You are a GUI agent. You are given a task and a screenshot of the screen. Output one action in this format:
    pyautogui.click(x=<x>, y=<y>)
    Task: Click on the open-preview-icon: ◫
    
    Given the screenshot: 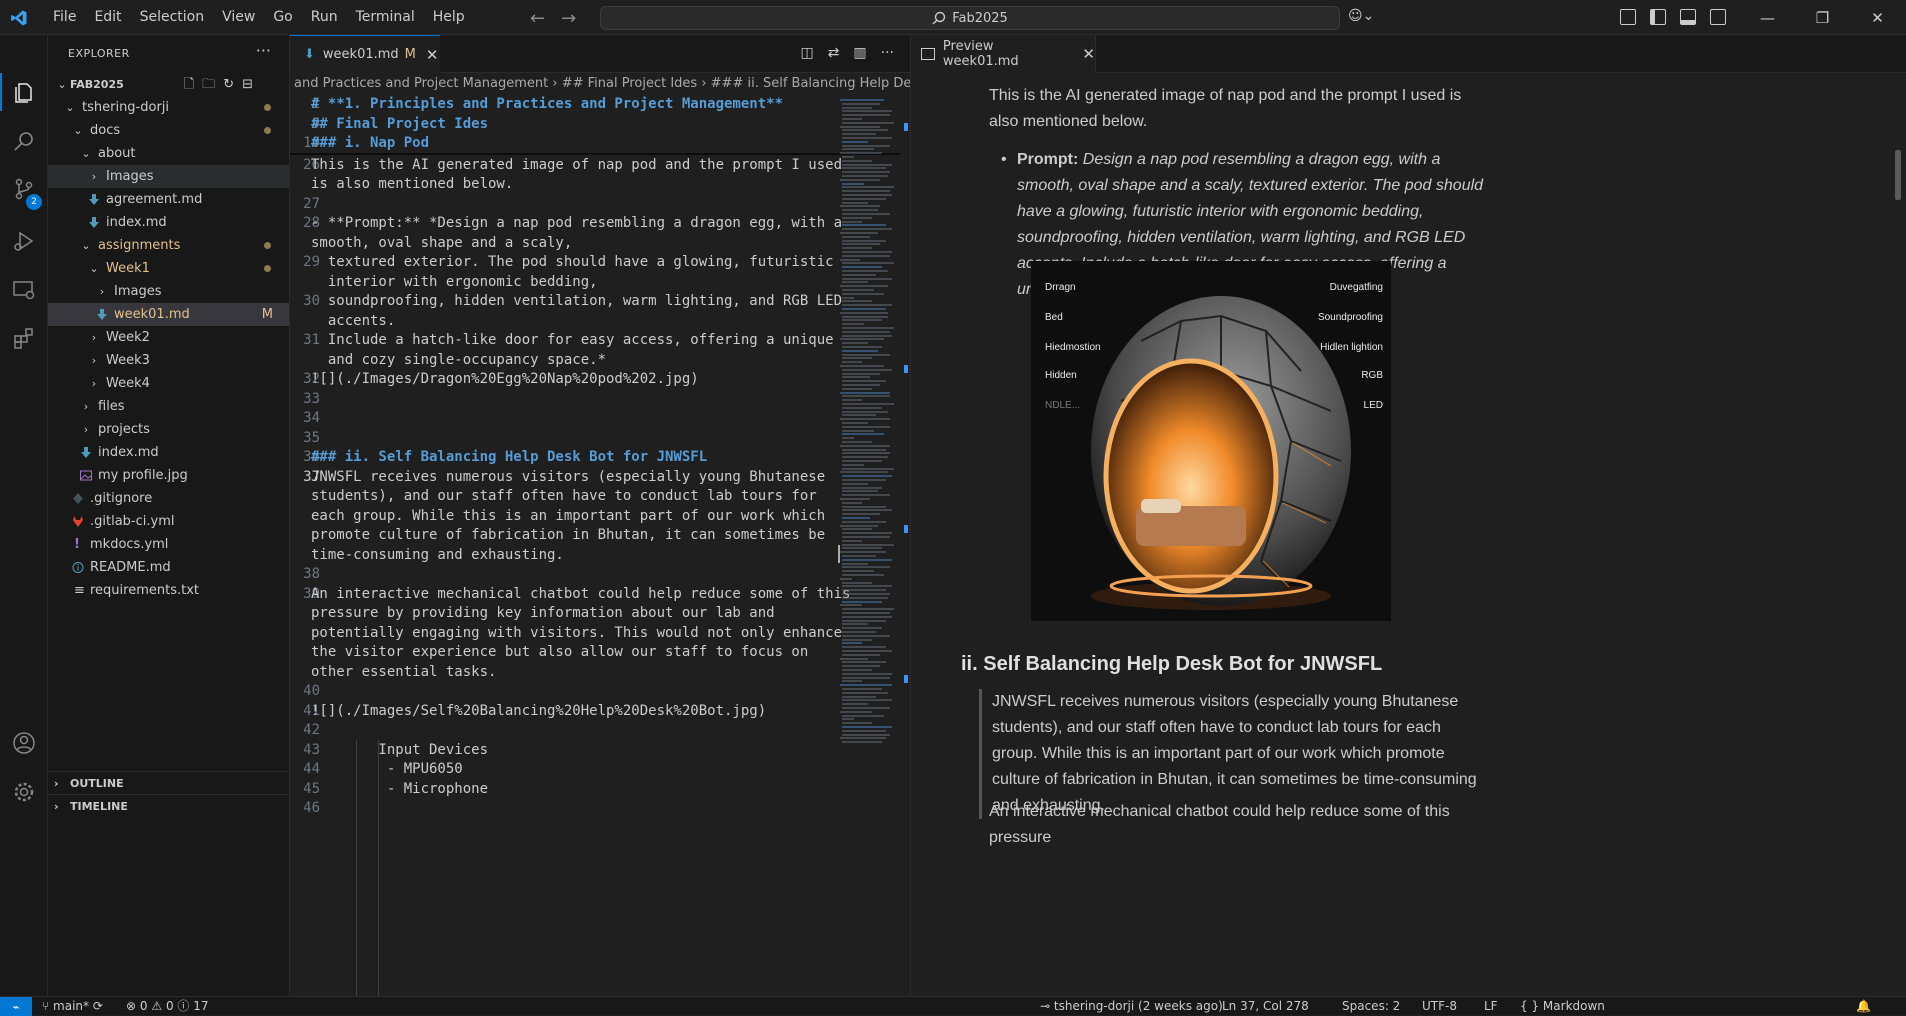 What is the action you would take?
    pyautogui.click(x=806, y=53)
    